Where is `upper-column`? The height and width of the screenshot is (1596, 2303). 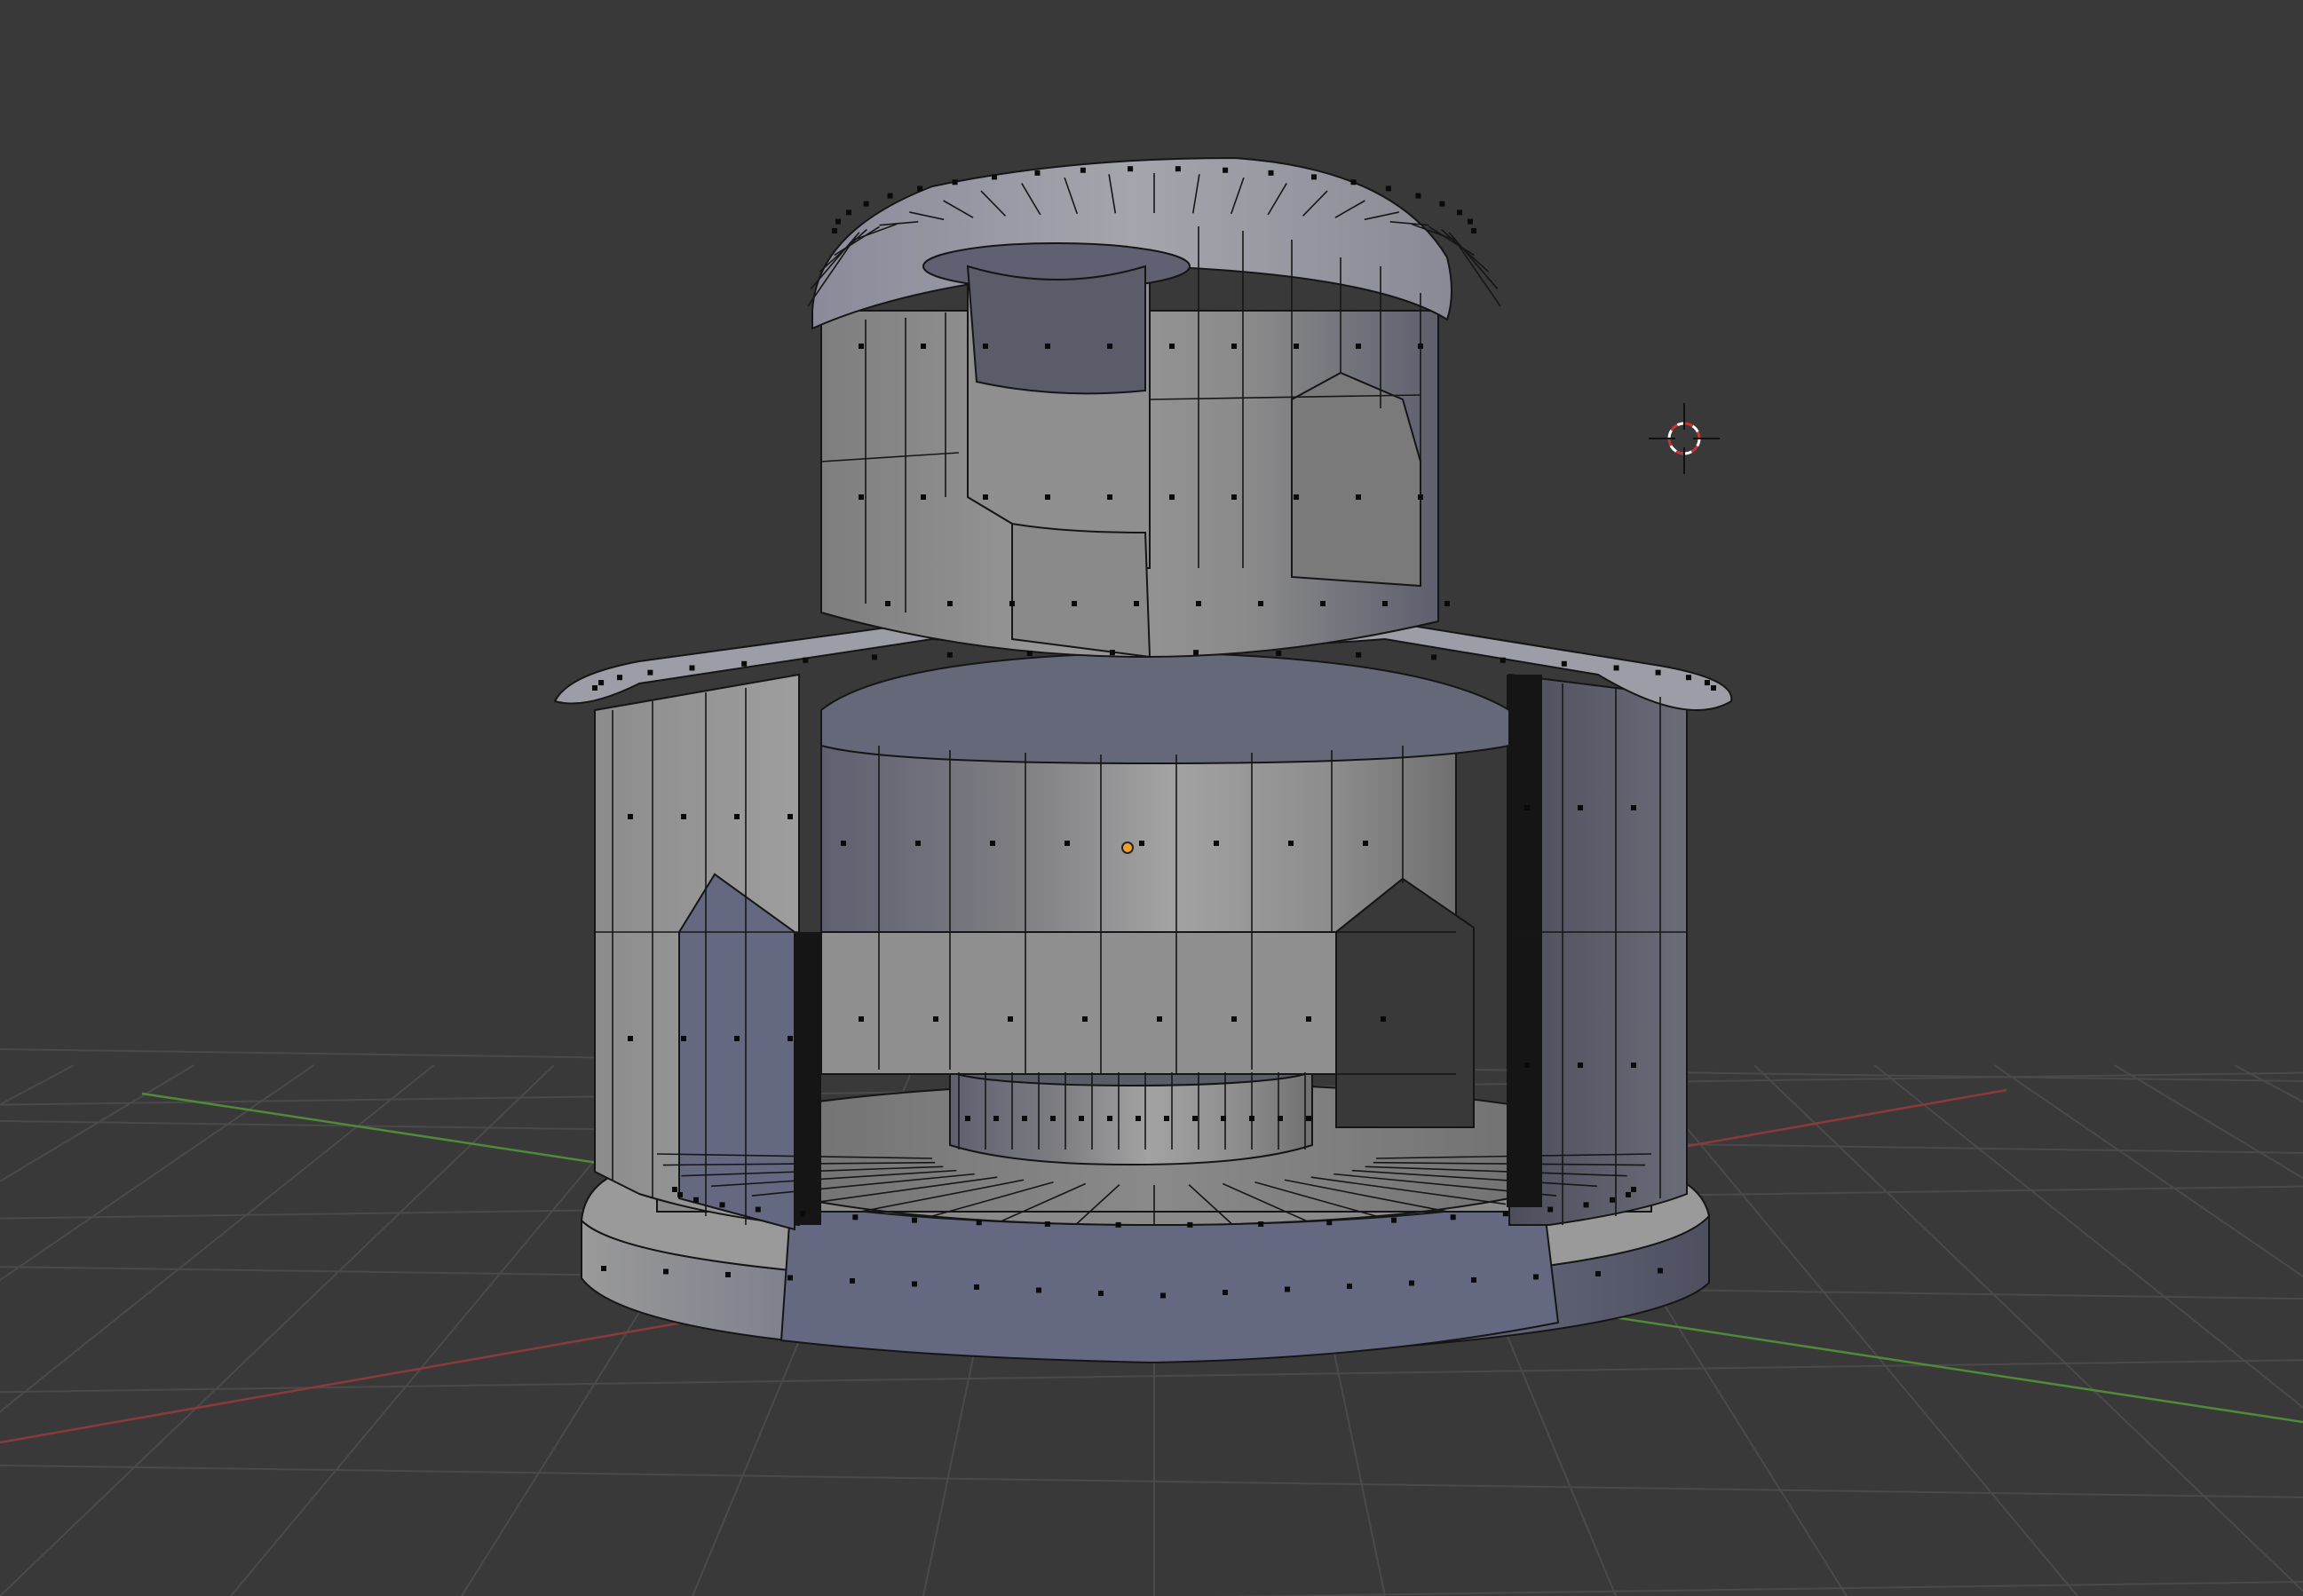 upper-column is located at coordinates (1081, 590).